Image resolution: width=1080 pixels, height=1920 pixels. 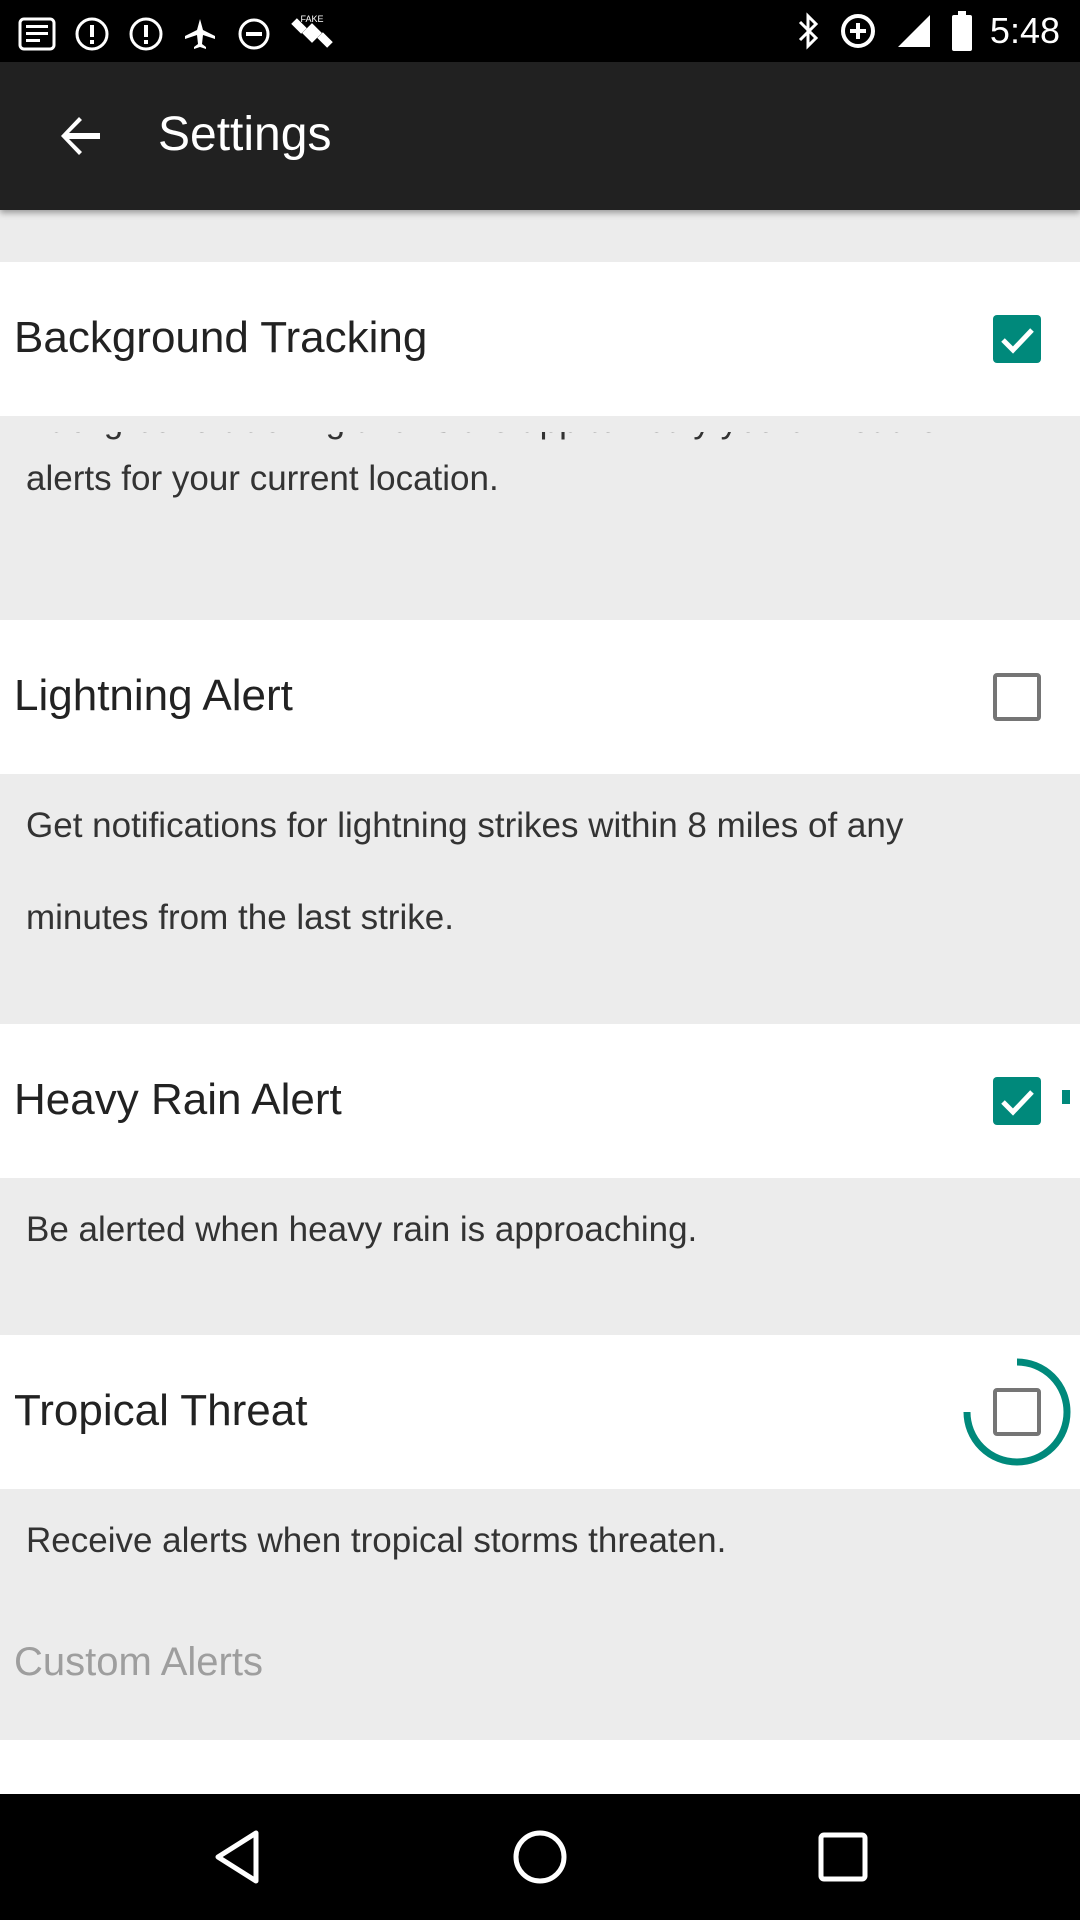 I want to click on setting-label: Background Tracking, so click(x=221, y=337).